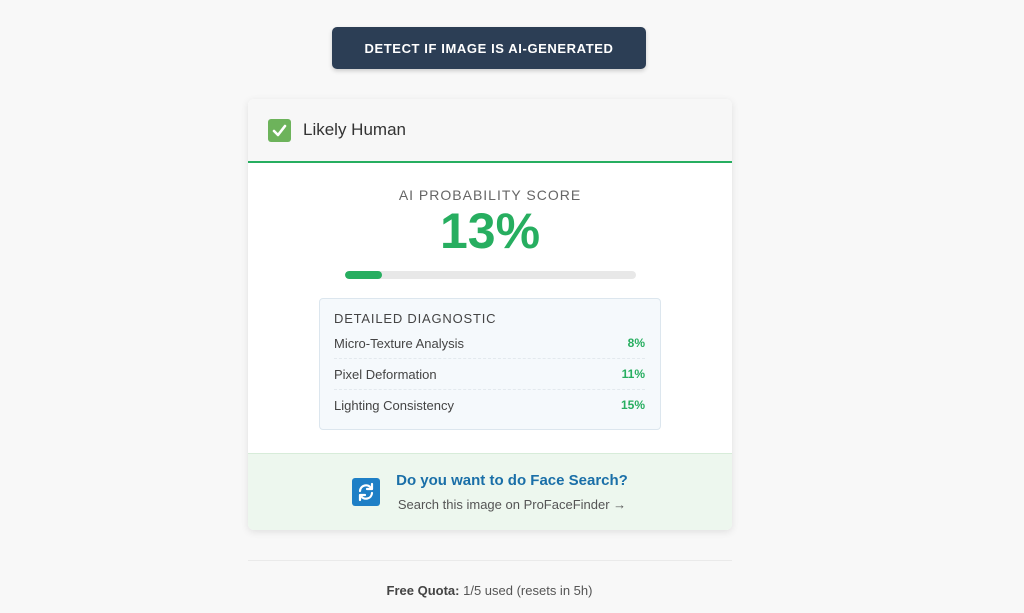 The image size is (1024, 613). Describe the element at coordinates (363, 275) in the screenshot. I see `score-progress-fill` at that location.